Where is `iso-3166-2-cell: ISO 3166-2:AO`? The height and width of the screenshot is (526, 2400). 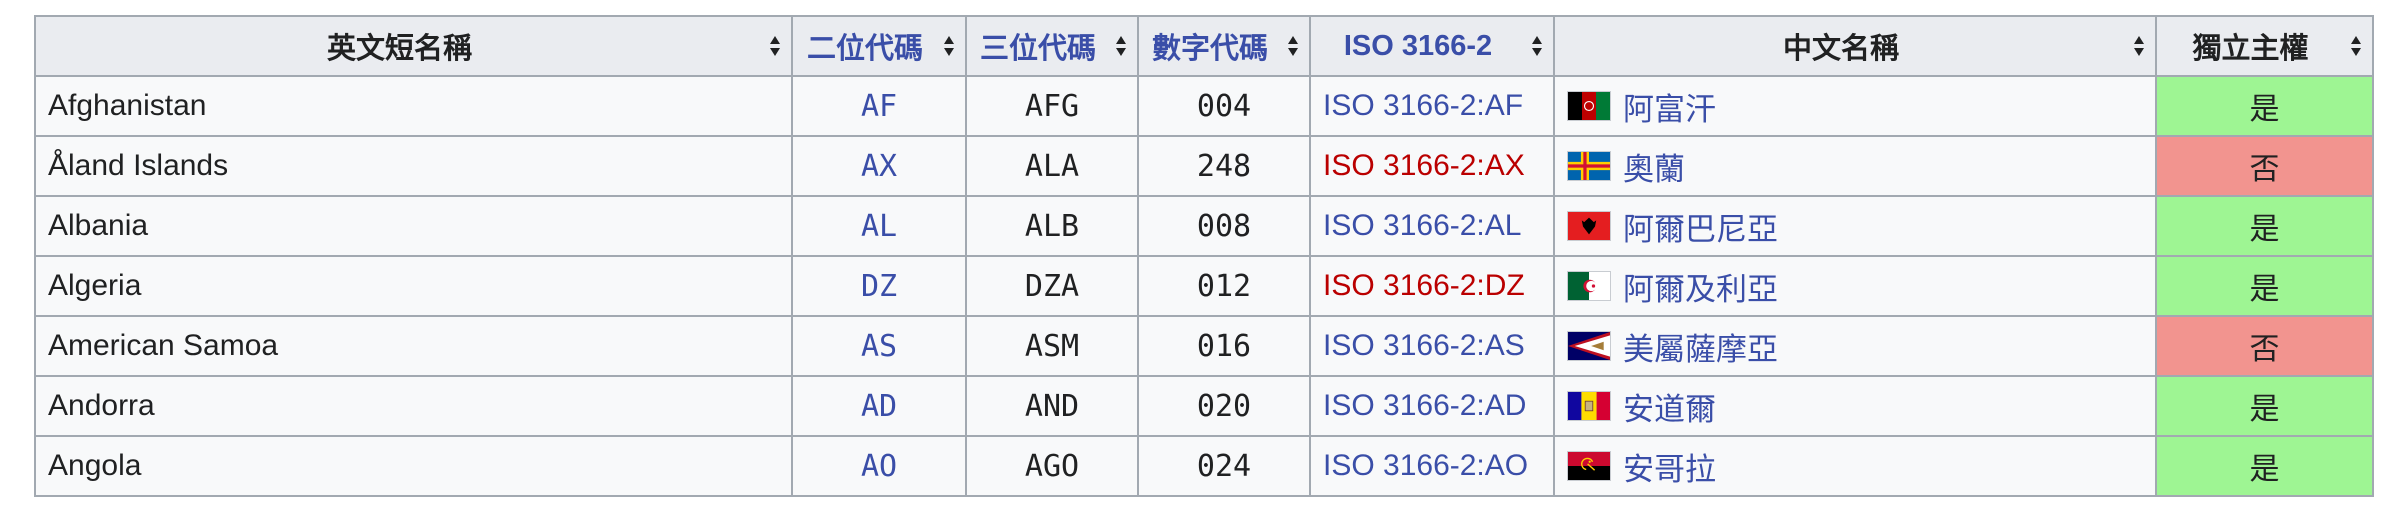 iso-3166-2-cell: ISO 3166-2:AO is located at coordinates (1432, 466).